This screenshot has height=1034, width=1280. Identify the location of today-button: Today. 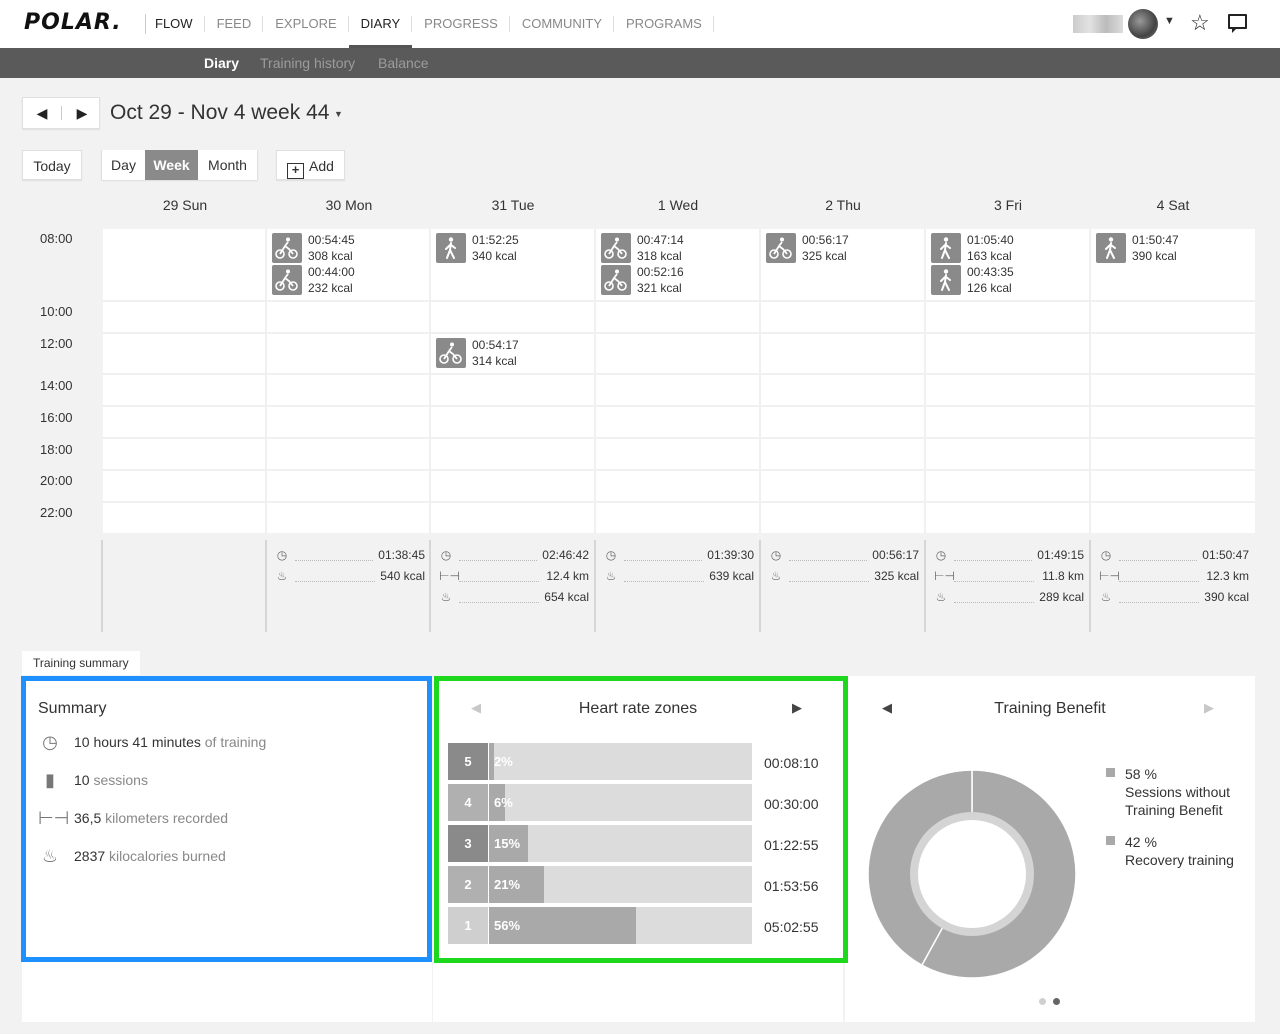
(52, 165).